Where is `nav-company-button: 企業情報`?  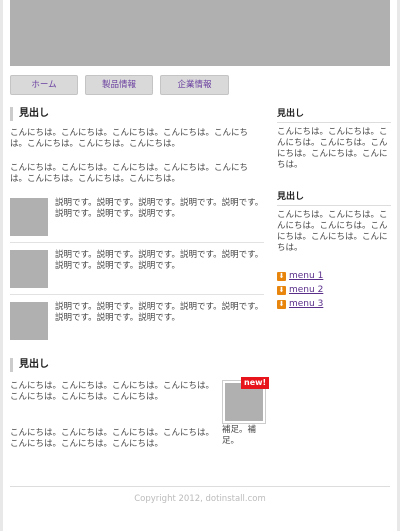 nav-company-button: 企業情報 is located at coordinates (194, 85).